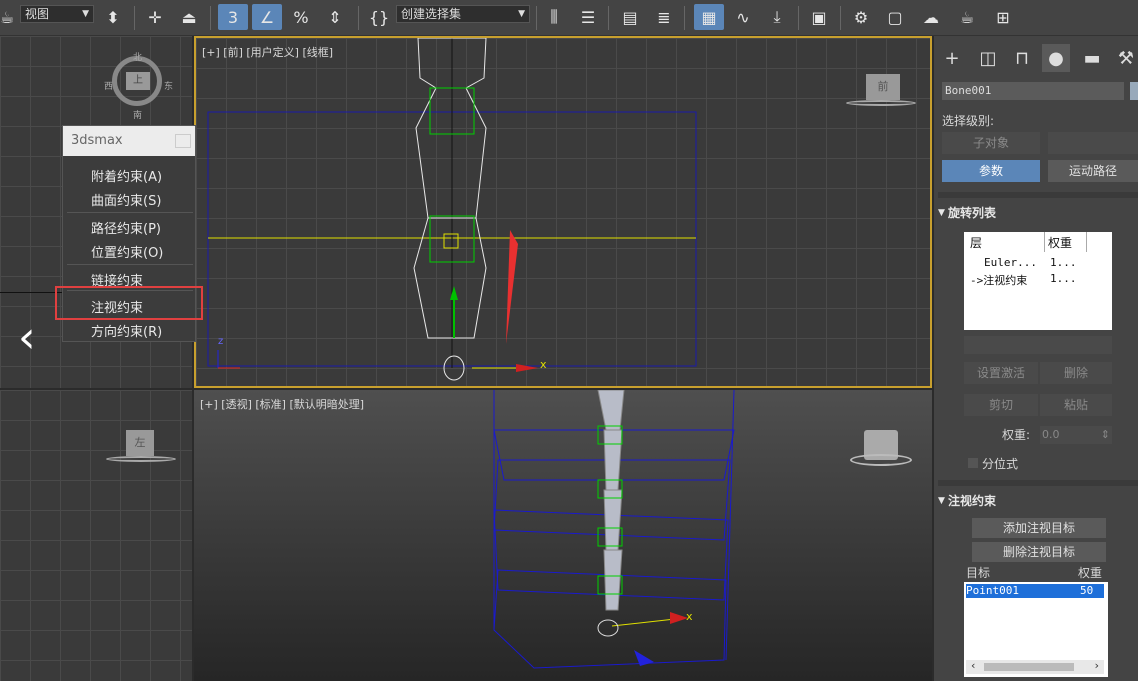 The height and width of the screenshot is (681, 1138). Describe the element at coordinates (140, 443) in the screenshot. I see `viewcube-left-face: 左` at that location.